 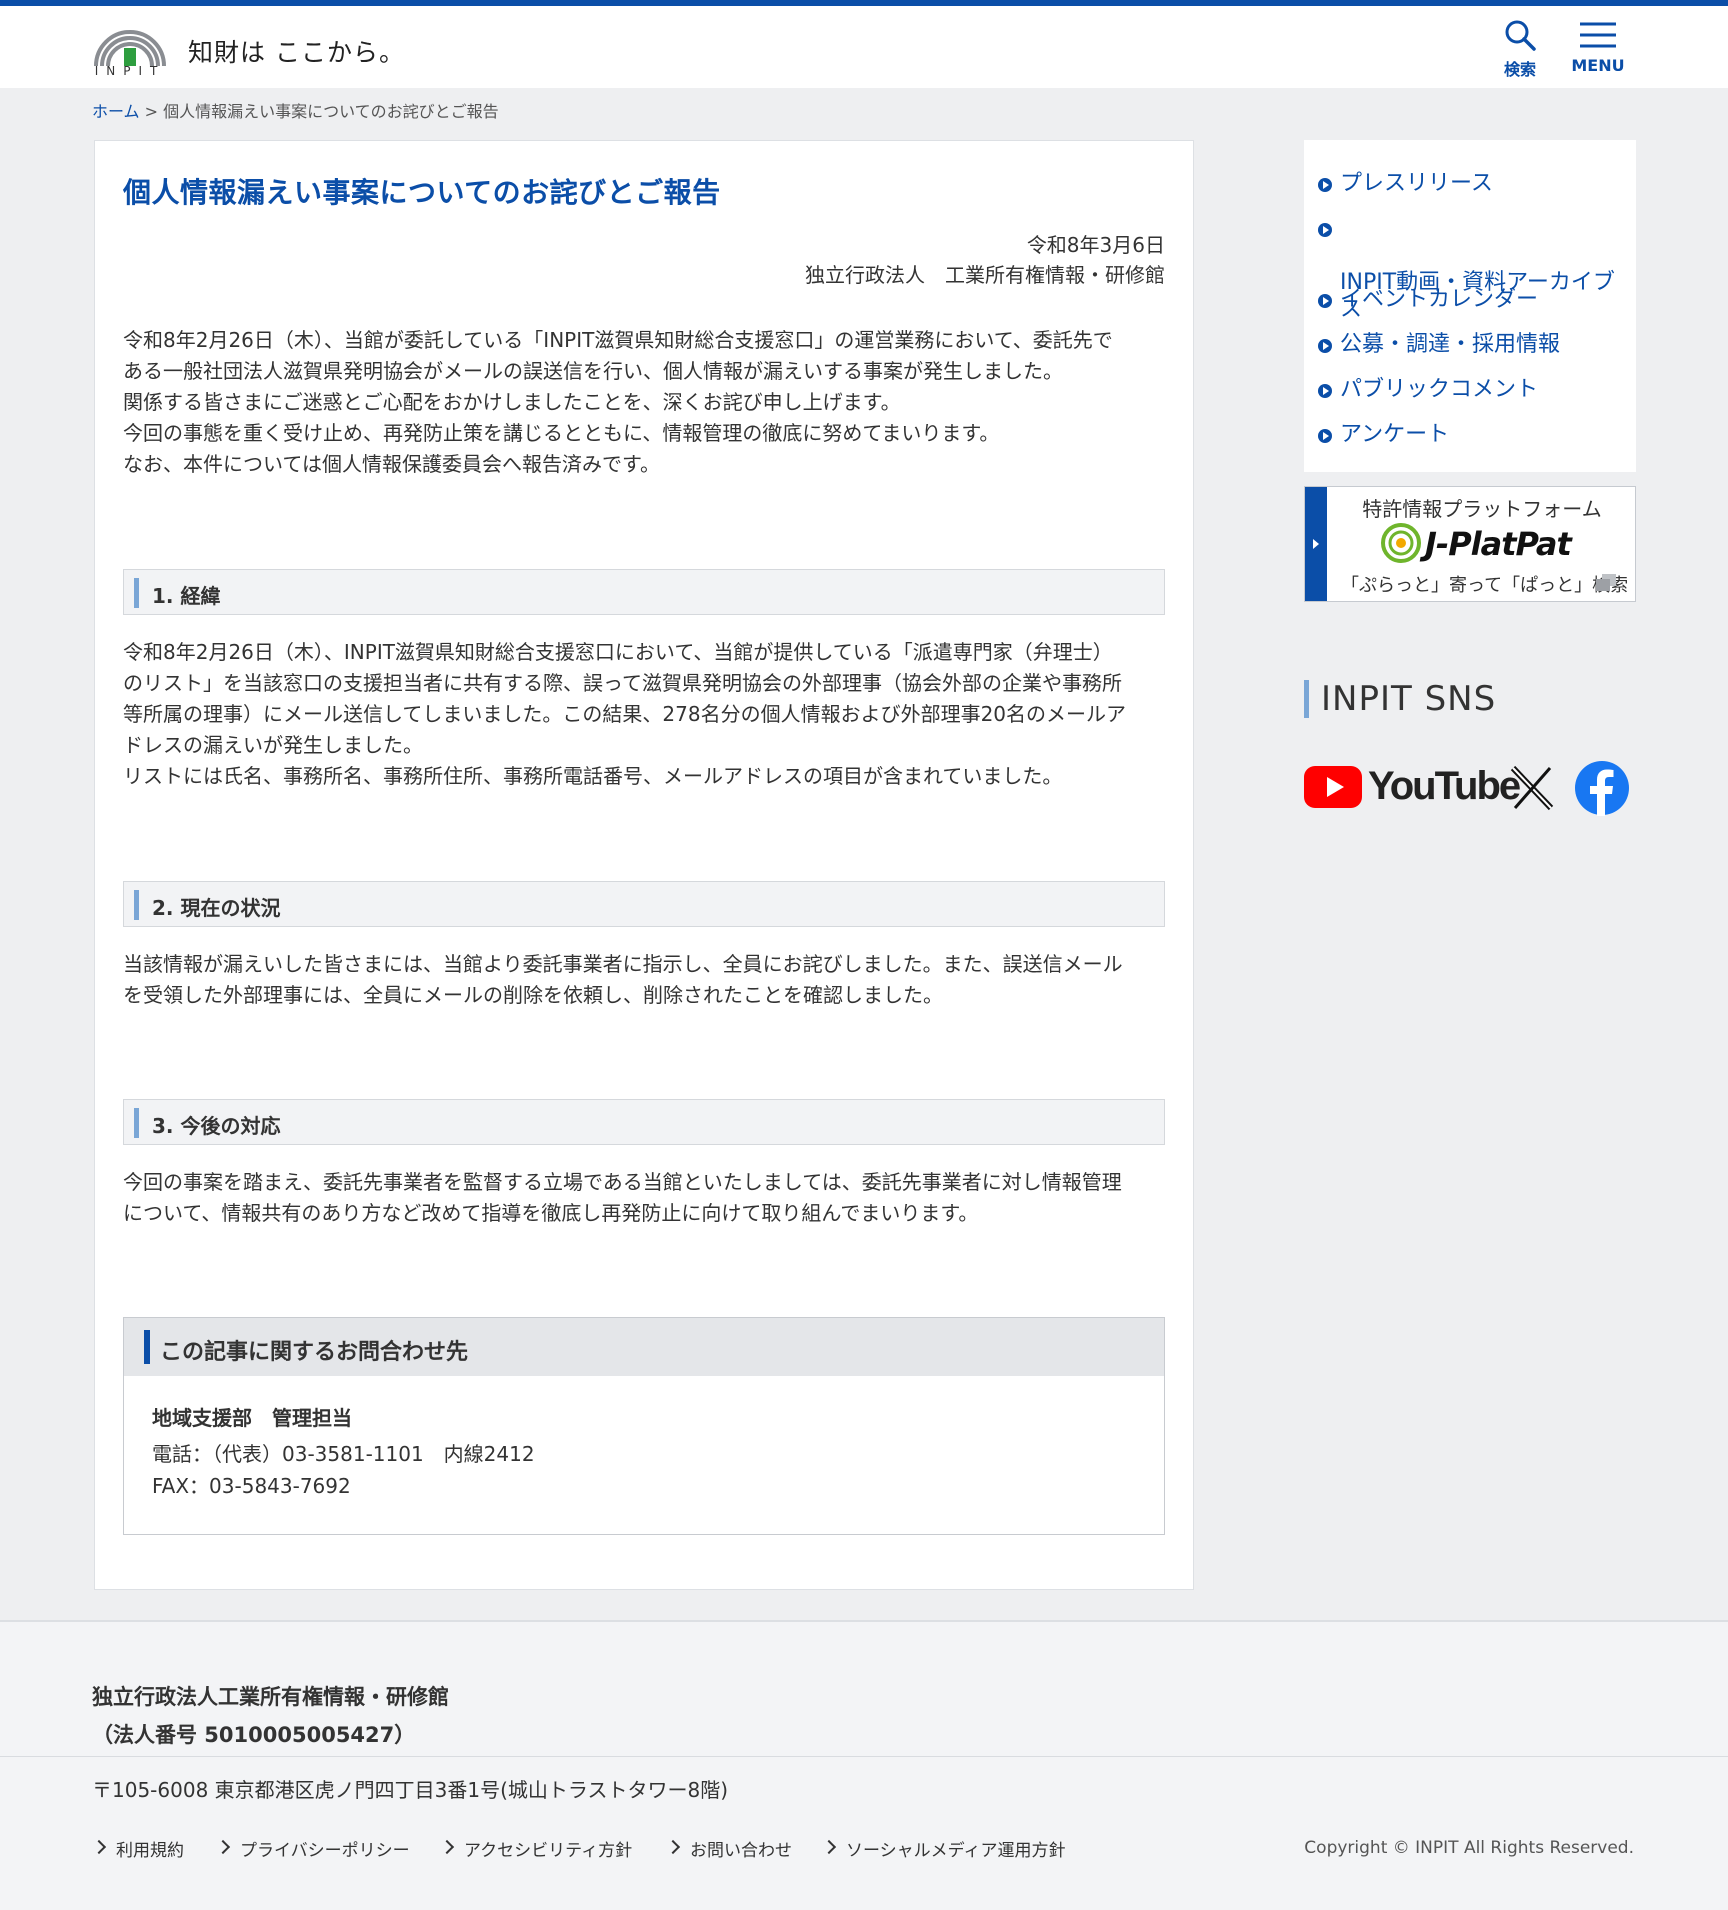 What do you see at coordinates (422, 192) in the screenshot?
I see `page-title: 個人情報漏えい事案についてのお詫びとご報告` at bounding box center [422, 192].